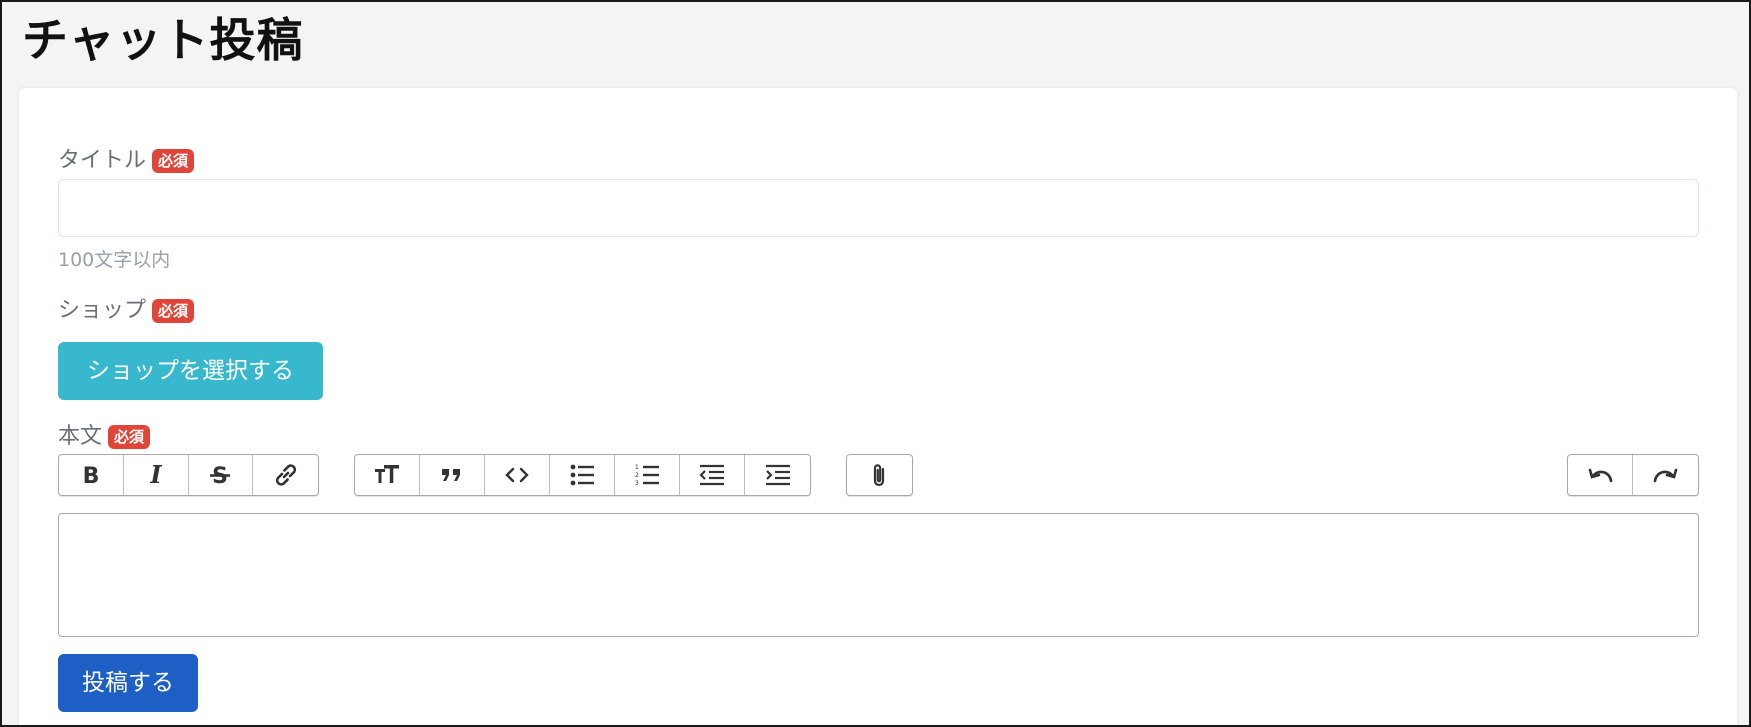 The width and height of the screenshot is (1751, 727). What do you see at coordinates (878, 208) in the screenshot?
I see `title-input` at bounding box center [878, 208].